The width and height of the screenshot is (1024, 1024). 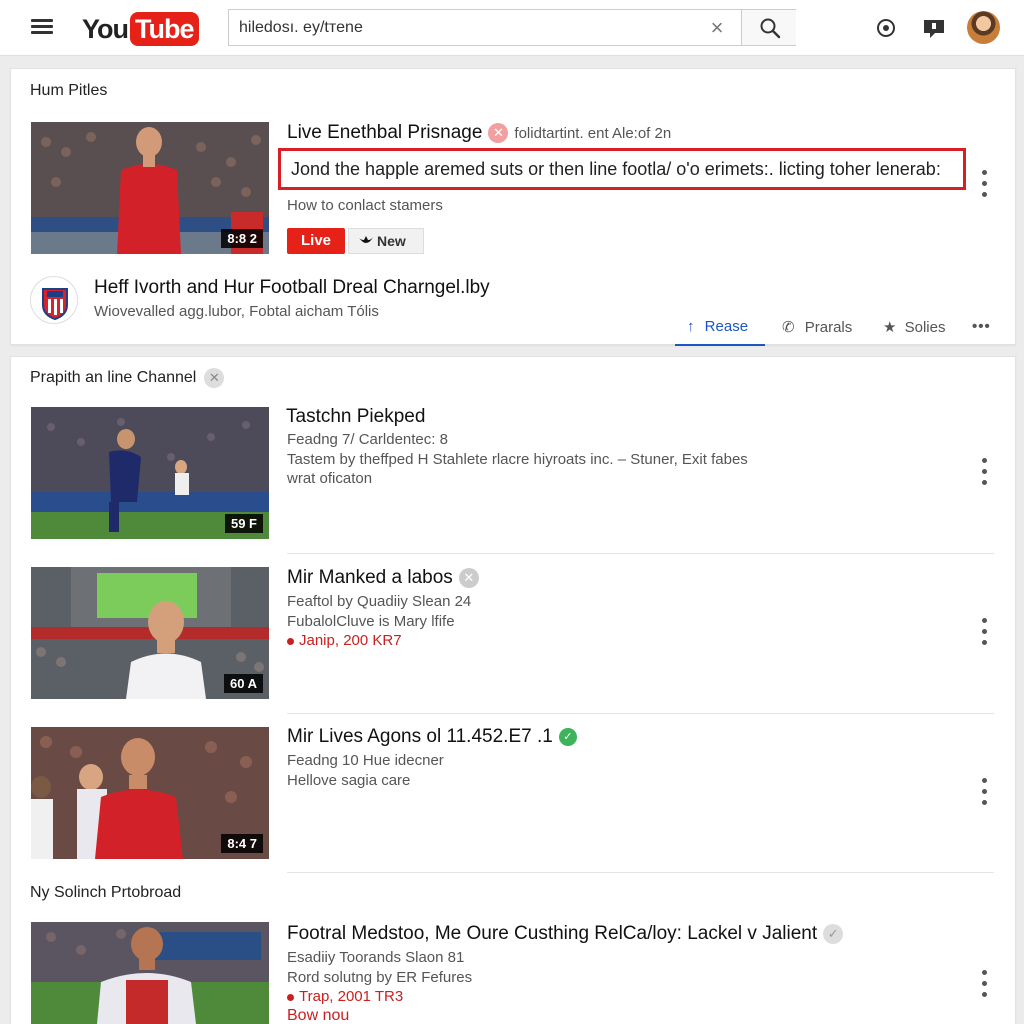 I want to click on youtube-logo: You Tube, so click(x=140, y=29).